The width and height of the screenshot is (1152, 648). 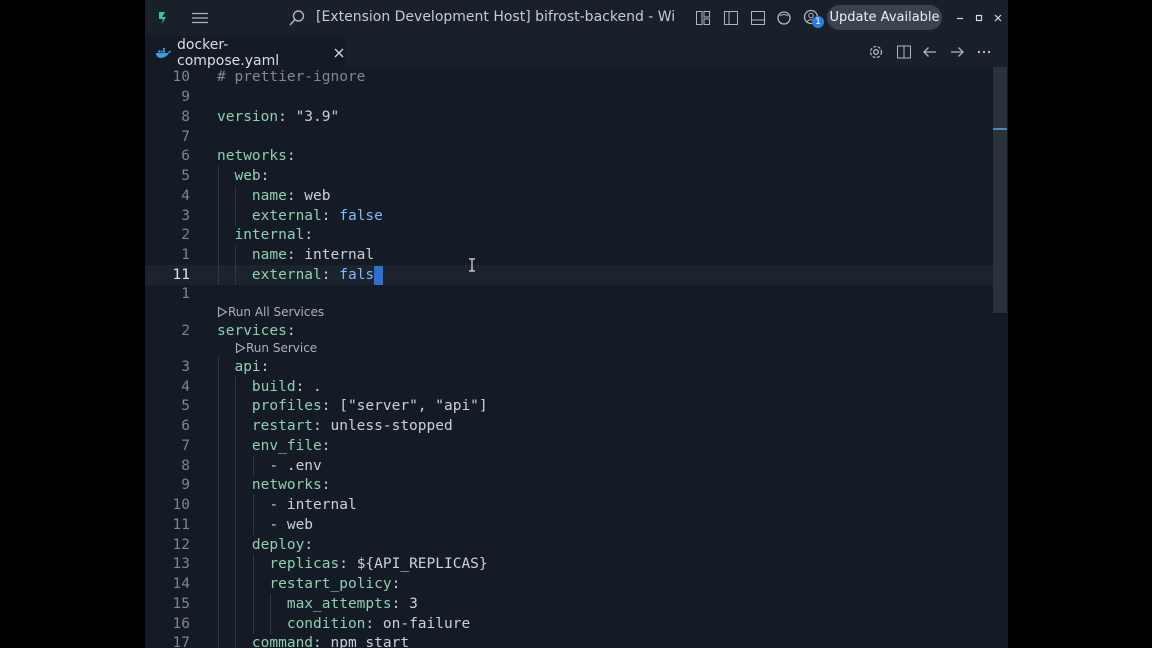 What do you see at coordinates (378, 564) in the screenshot?
I see `code-text: replicas: ${API_REPLICAS}` at bounding box center [378, 564].